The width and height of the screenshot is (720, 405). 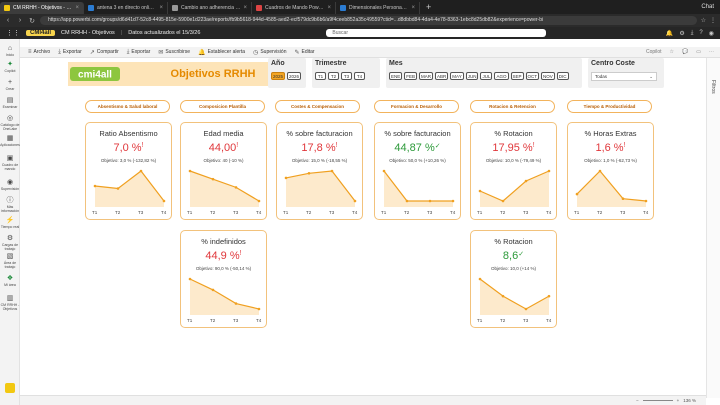 I want to click on filter-mes-chip: ABR, so click(x=442, y=76).